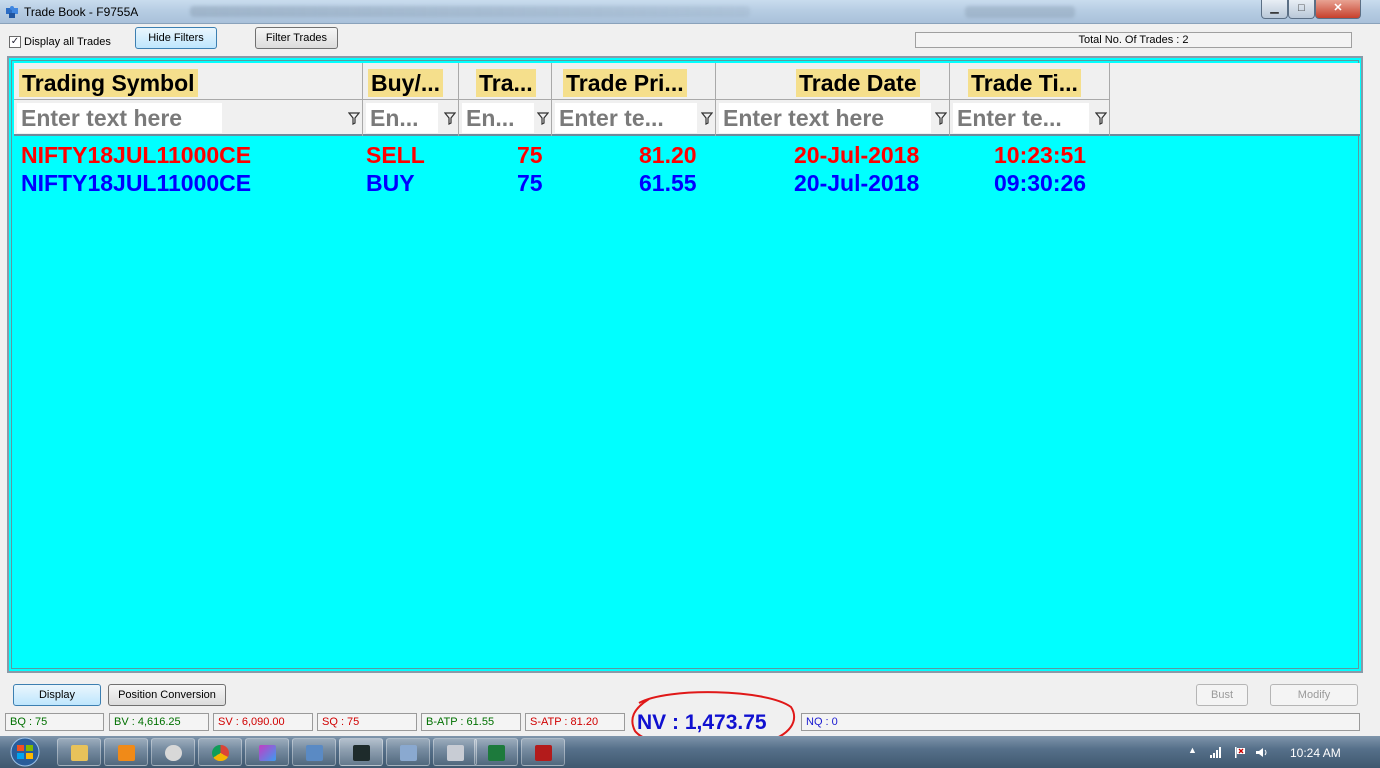  What do you see at coordinates (54, 722) in the screenshot?
I see `status-bq: BQ : 75` at bounding box center [54, 722].